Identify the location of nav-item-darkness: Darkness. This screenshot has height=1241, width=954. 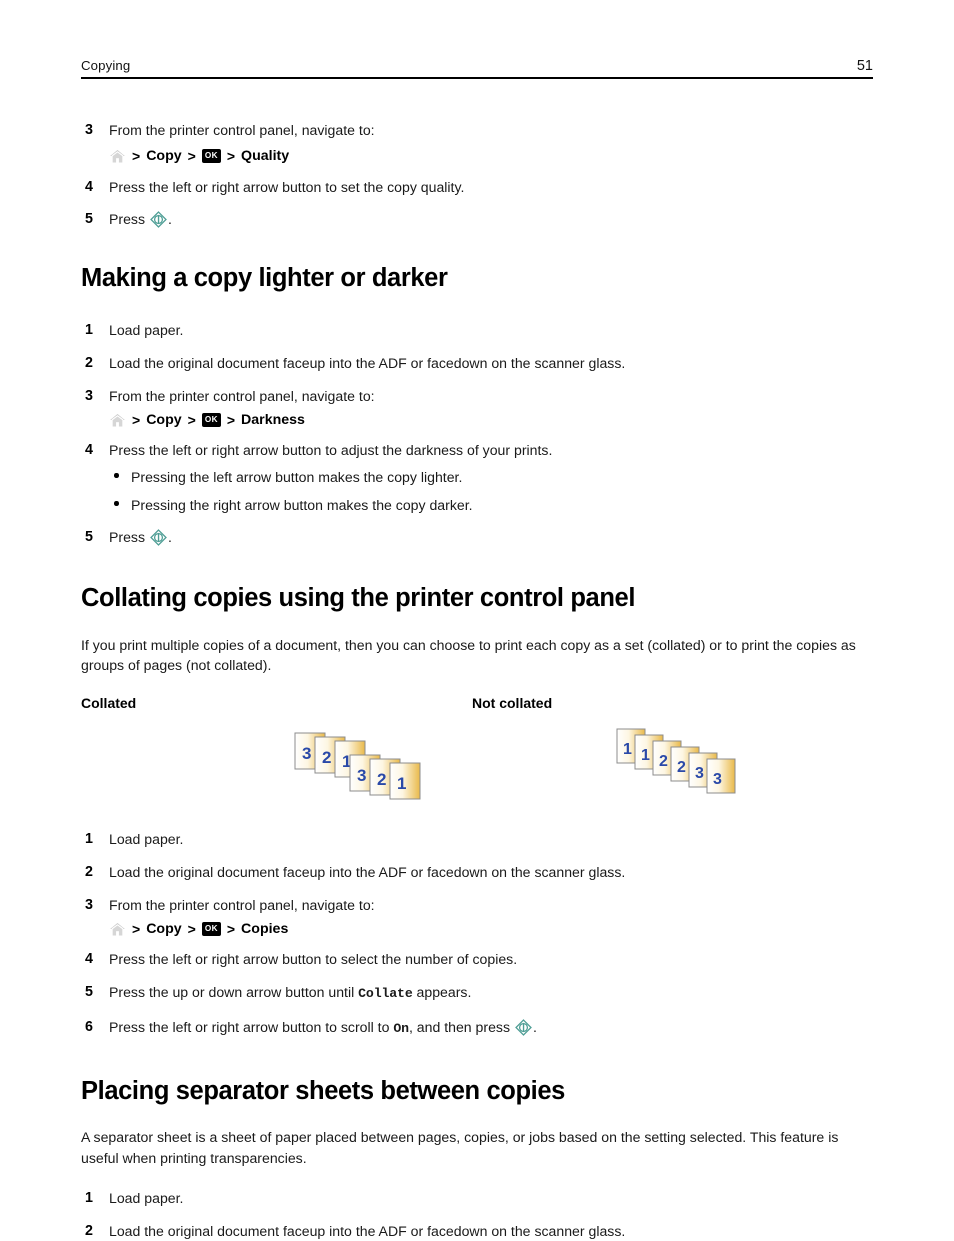
(273, 420).